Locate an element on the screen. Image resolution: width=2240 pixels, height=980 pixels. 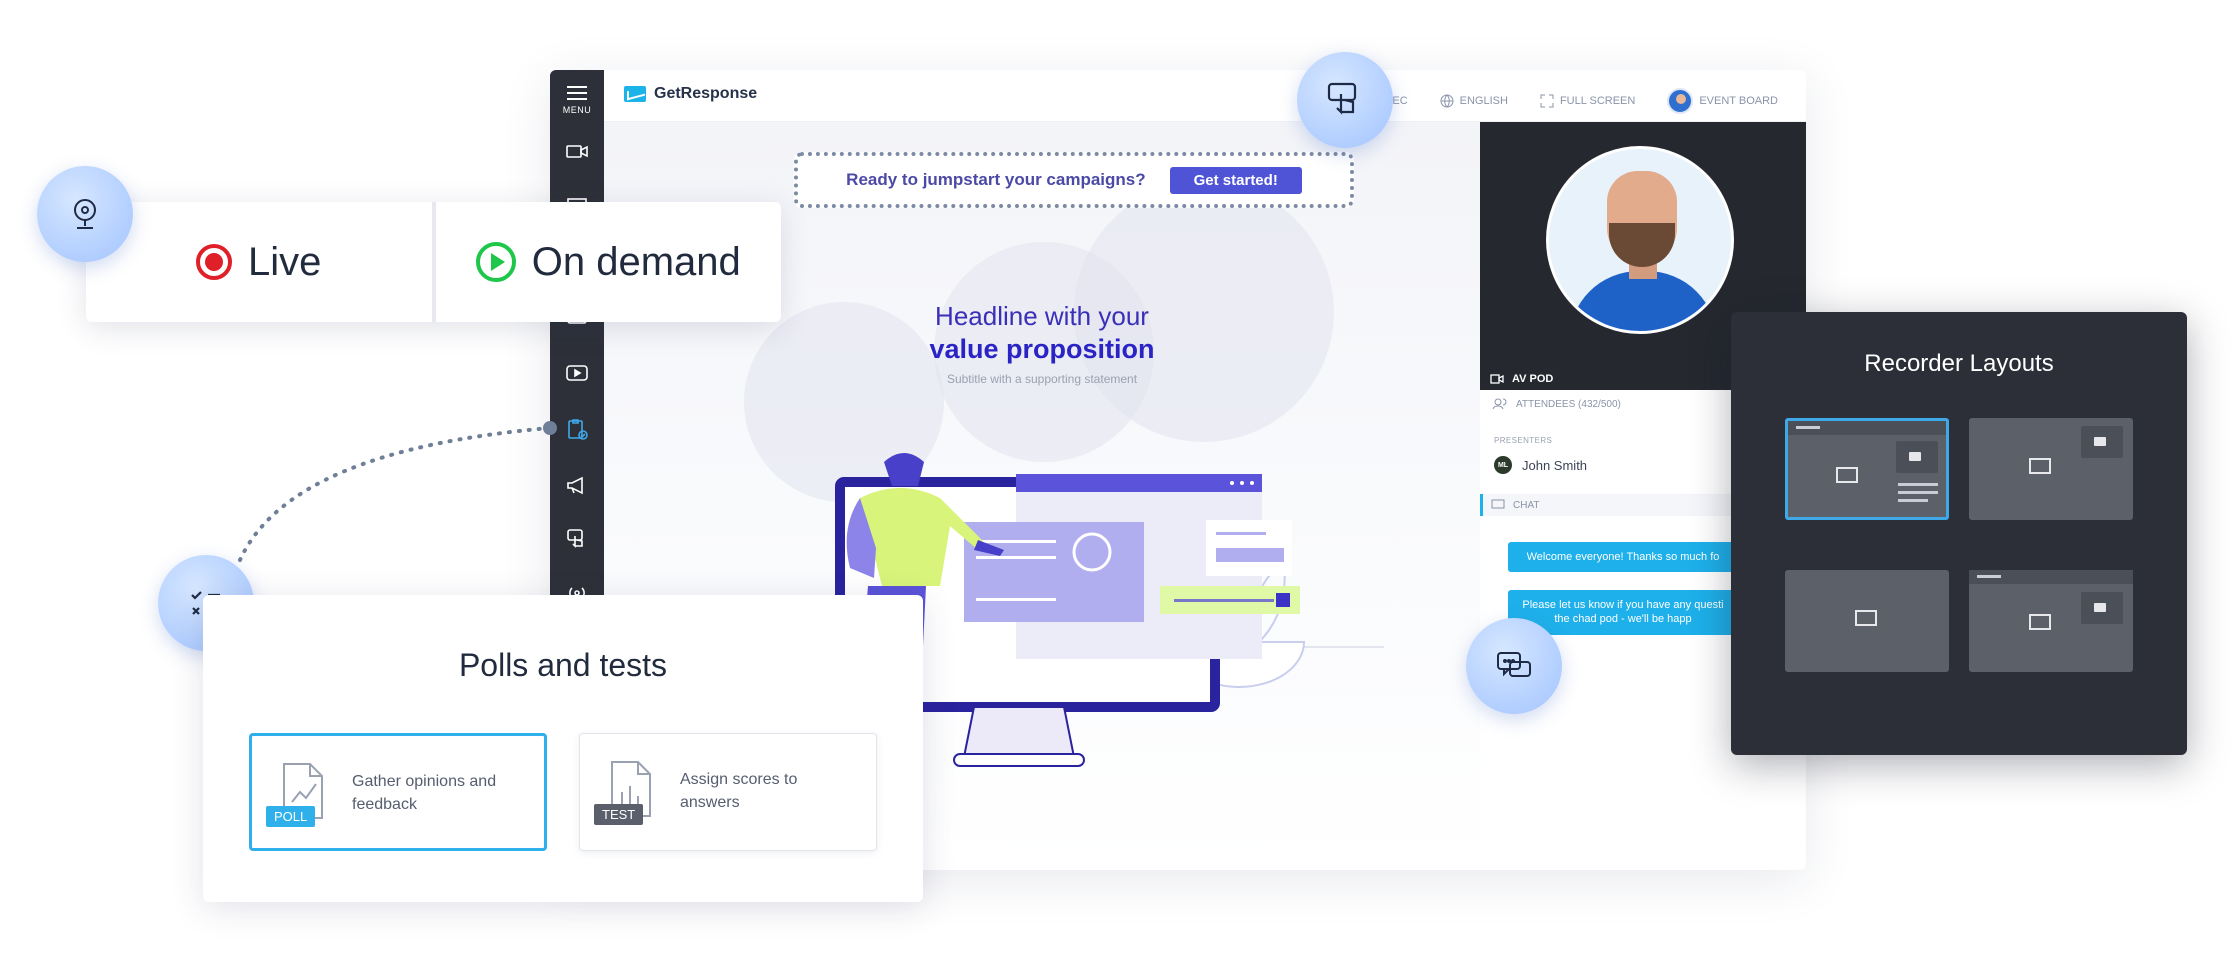
chat-bubble-icon is located at coordinates (1514, 666).